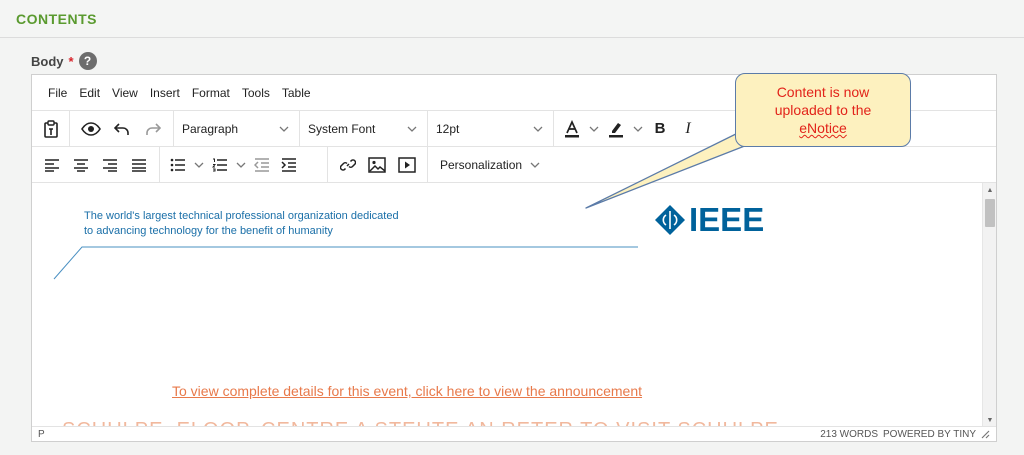 Image resolution: width=1024 pixels, height=455 pixels. What do you see at coordinates (348, 165) in the screenshot?
I see `link-icon` at bounding box center [348, 165].